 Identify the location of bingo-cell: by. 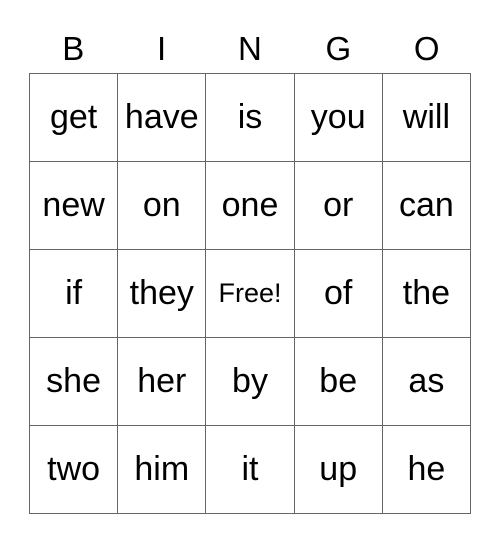
(250, 382).